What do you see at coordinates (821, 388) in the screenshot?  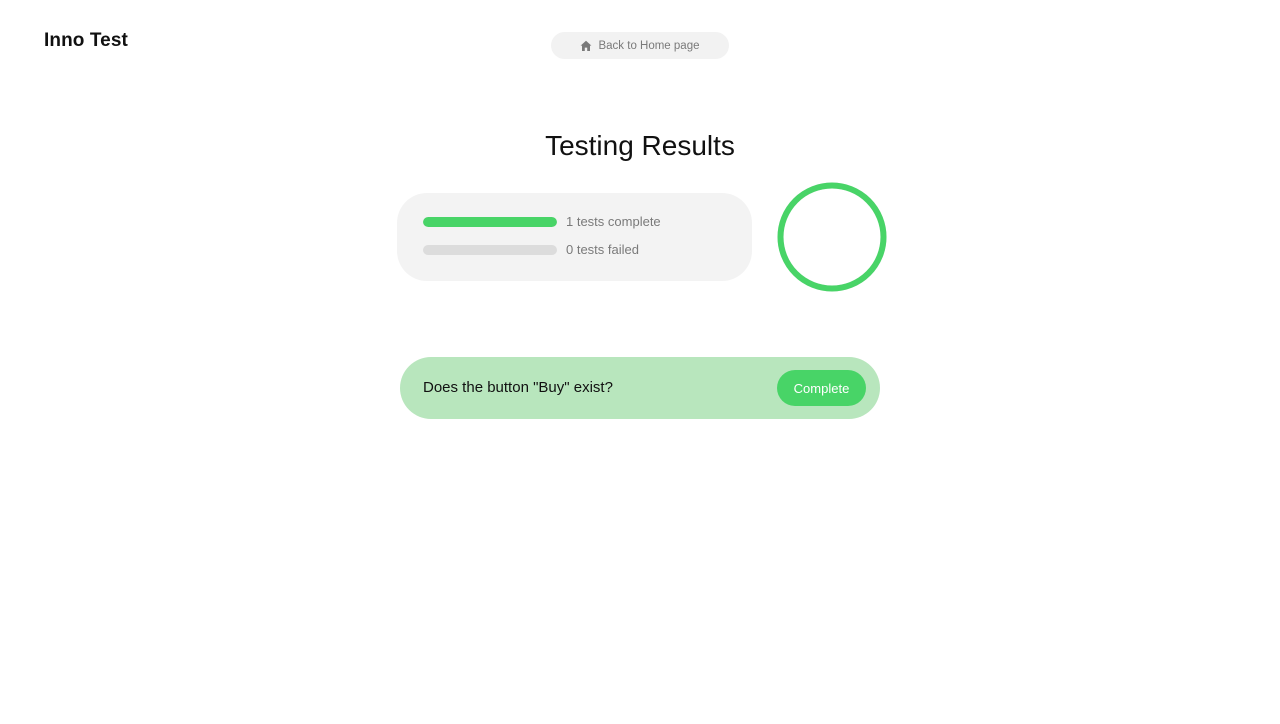 I see `test-status-button: Complete` at bounding box center [821, 388].